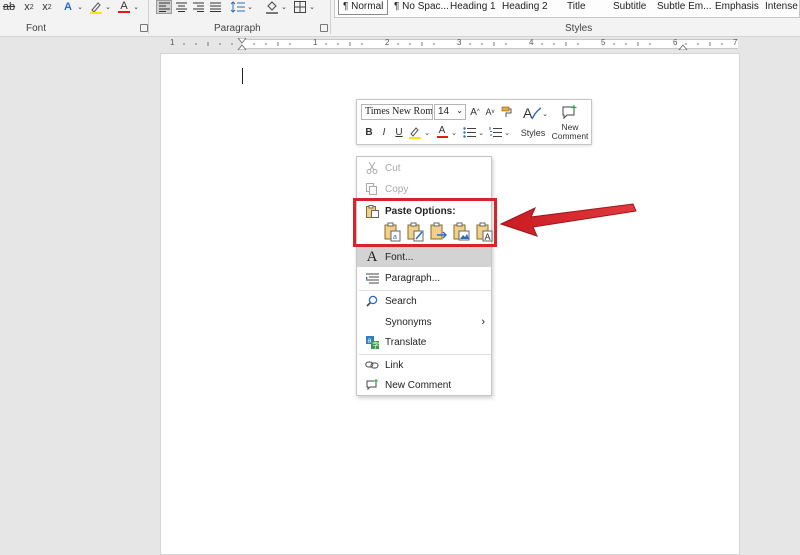 The image size is (800, 555). Describe the element at coordinates (372, 189) in the screenshot. I see `copy-icon` at that location.